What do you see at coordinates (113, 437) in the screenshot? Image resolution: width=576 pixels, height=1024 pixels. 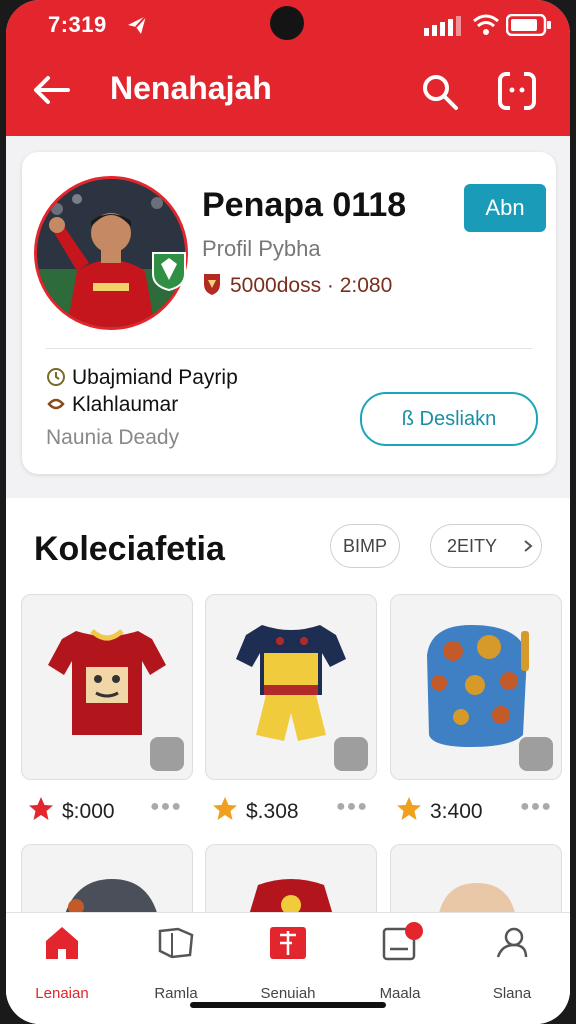 I see `info-line-3: Naunia Deady` at bounding box center [113, 437].